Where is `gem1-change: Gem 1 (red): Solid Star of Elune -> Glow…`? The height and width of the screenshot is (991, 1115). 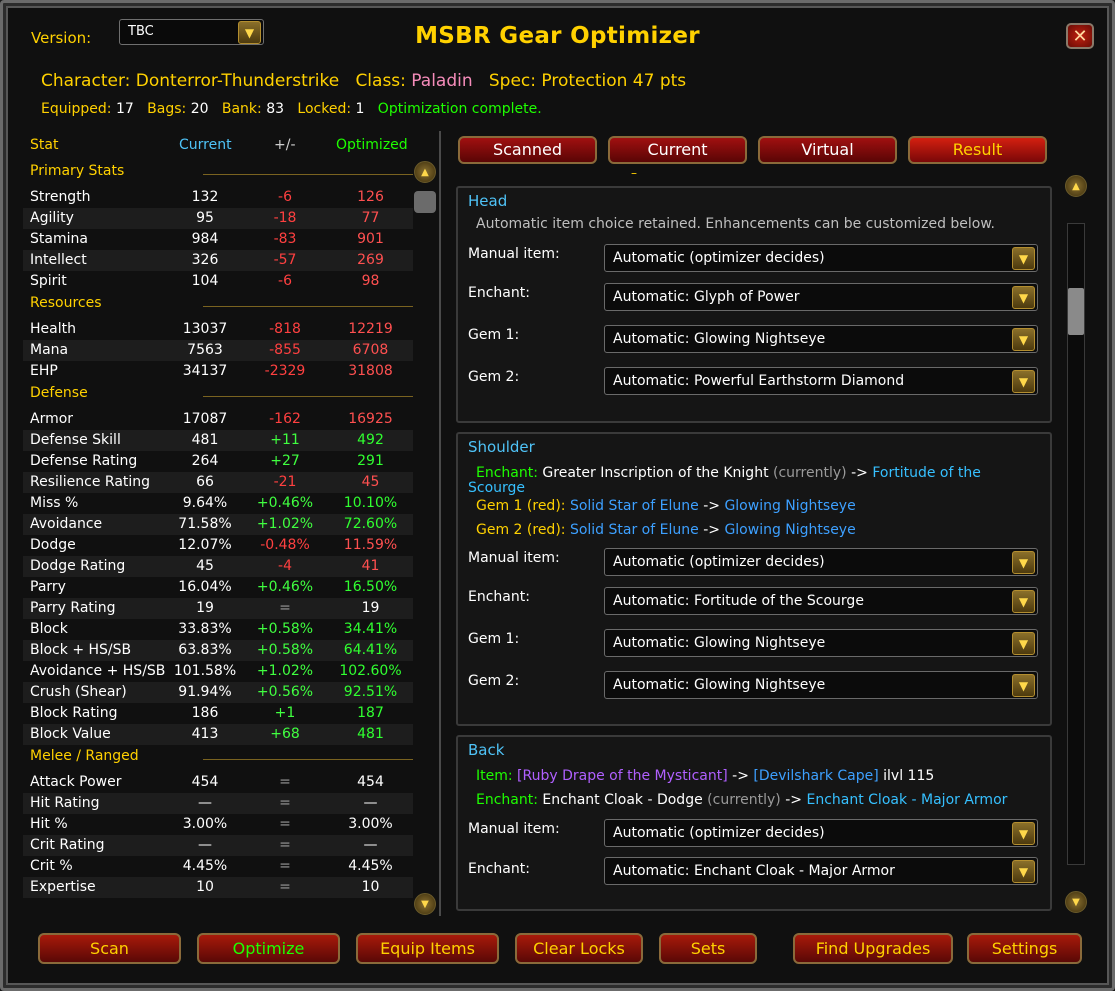 gem1-change: Gem 1 (red): Solid Star of Elune -> Glow… is located at coordinates (666, 506).